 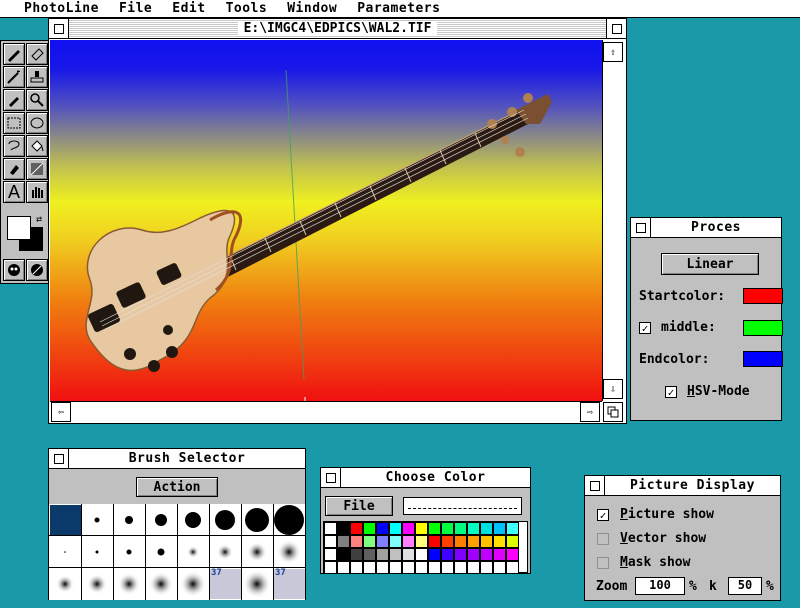 I want to click on hsv-mode-checkbox: ✓, so click(x=671, y=392).